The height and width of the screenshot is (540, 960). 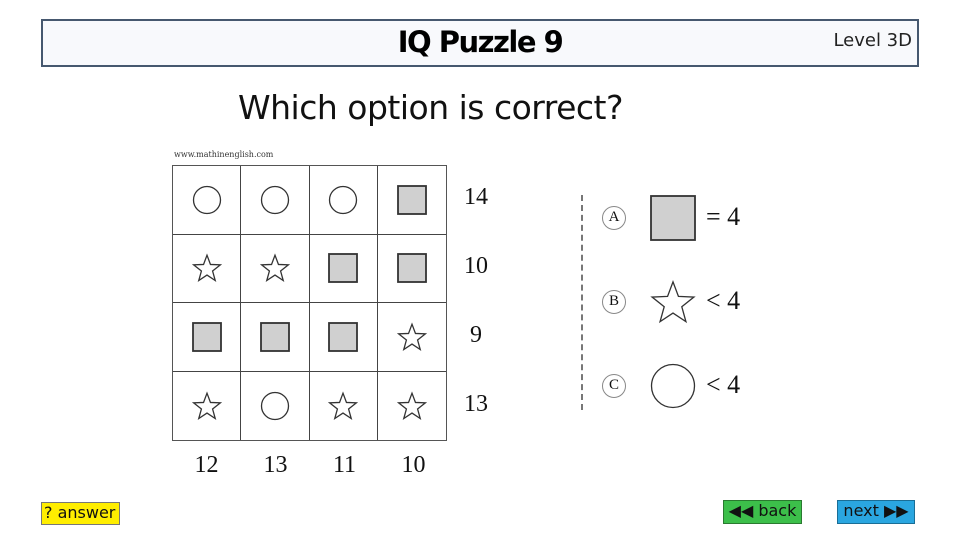 I want to click on column-sum: 11, so click(x=344, y=465).